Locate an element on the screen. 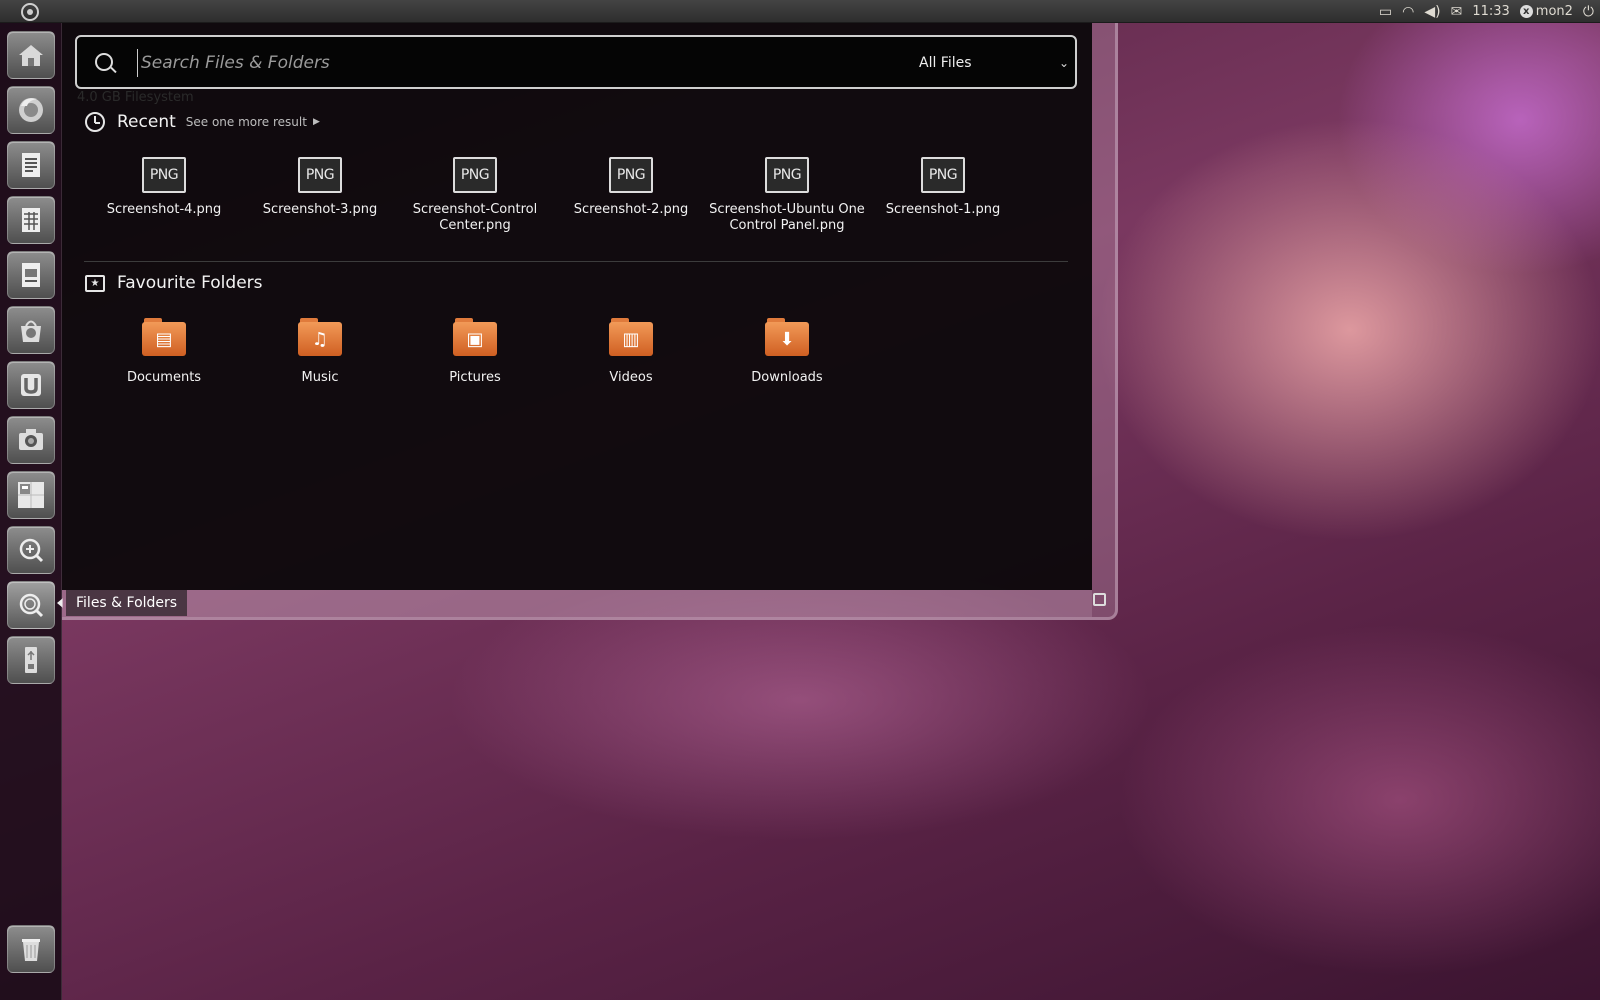 This screenshot has width=1600, height=1000. recent-item: PNG Screenshot-3.png is located at coordinates (320, 187).